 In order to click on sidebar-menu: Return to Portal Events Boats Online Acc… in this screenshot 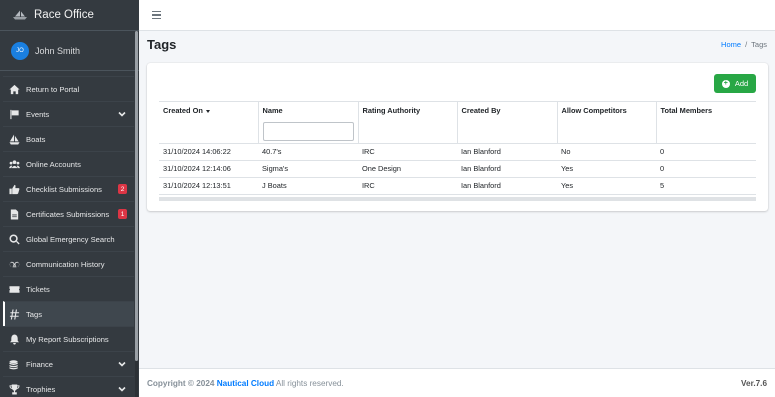, I will do `click(68, 236)`.